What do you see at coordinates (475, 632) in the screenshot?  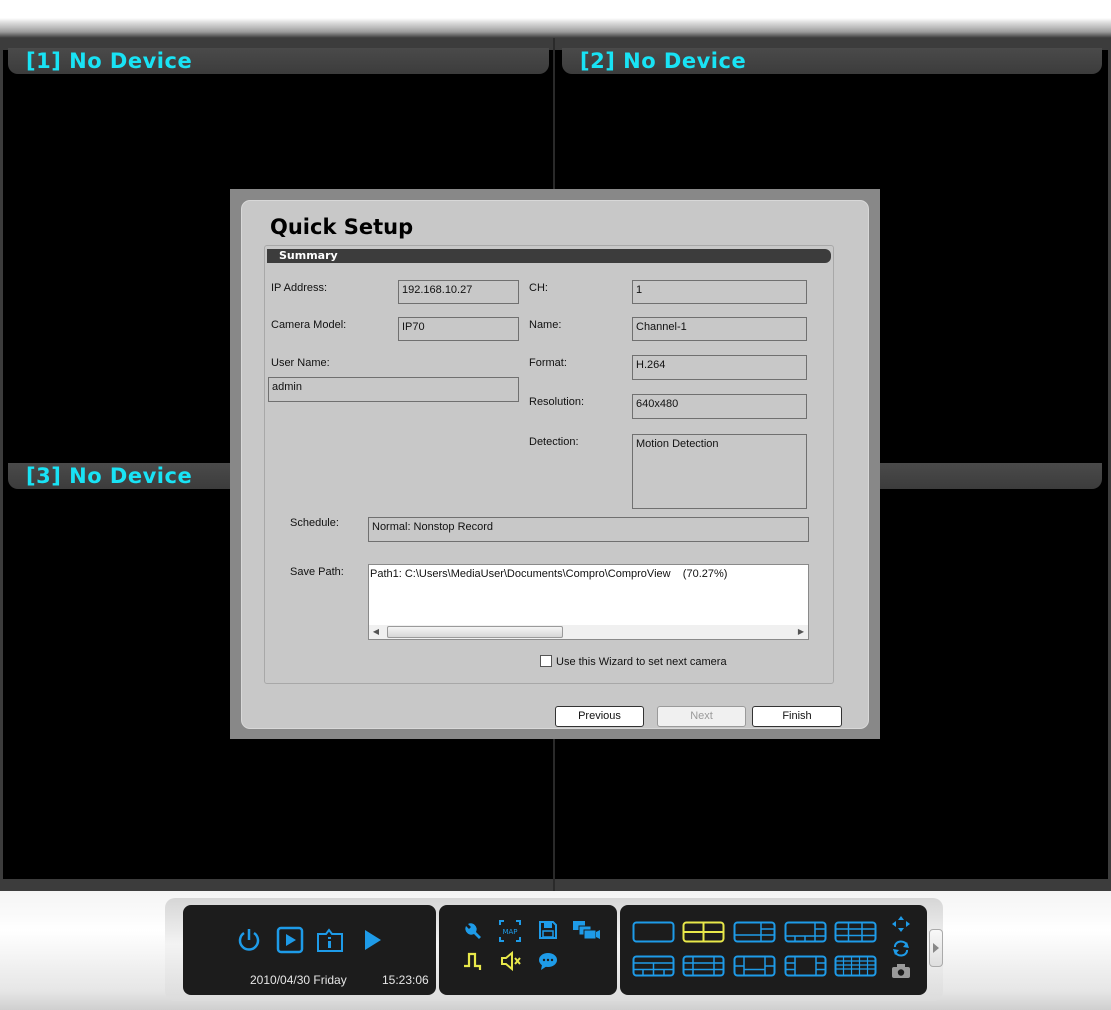 I see `scroll-thumb` at bounding box center [475, 632].